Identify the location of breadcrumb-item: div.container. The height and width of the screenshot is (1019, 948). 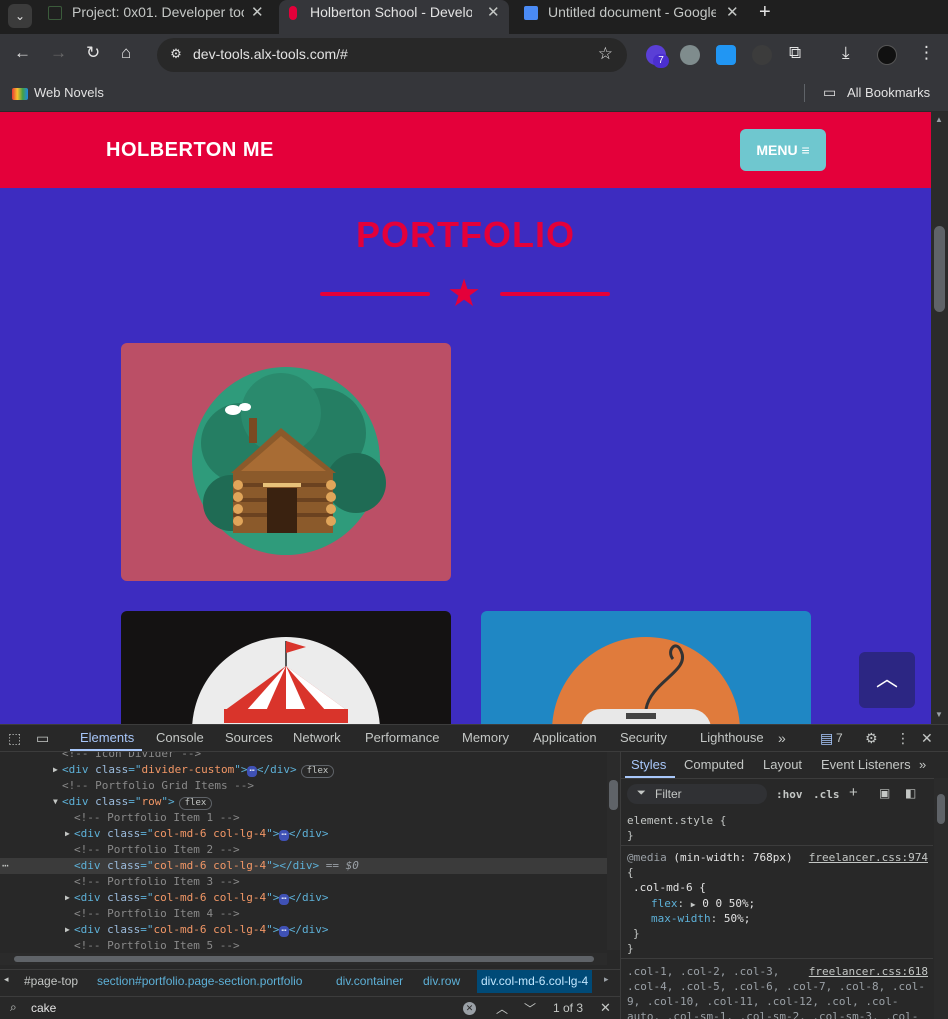
(369, 981).